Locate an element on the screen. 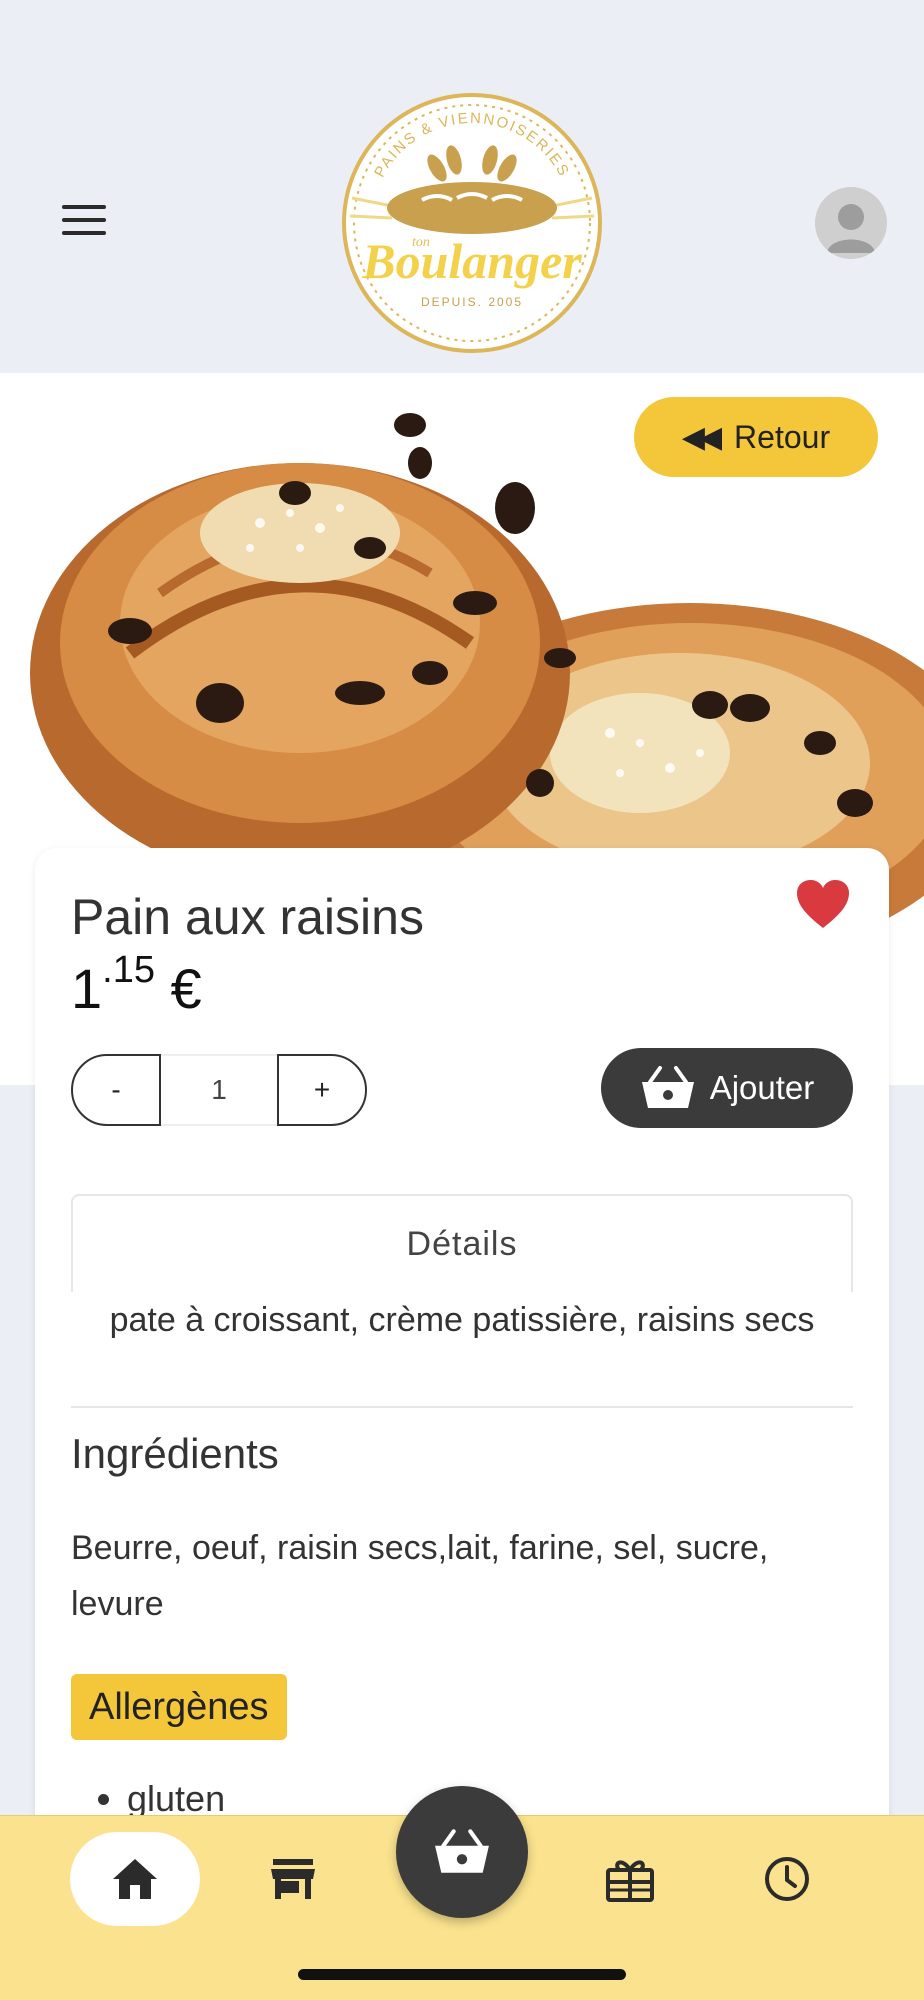 The image size is (924, 2000). add-to-cart-button: Ajouter is located at coordinates (727, 1088).